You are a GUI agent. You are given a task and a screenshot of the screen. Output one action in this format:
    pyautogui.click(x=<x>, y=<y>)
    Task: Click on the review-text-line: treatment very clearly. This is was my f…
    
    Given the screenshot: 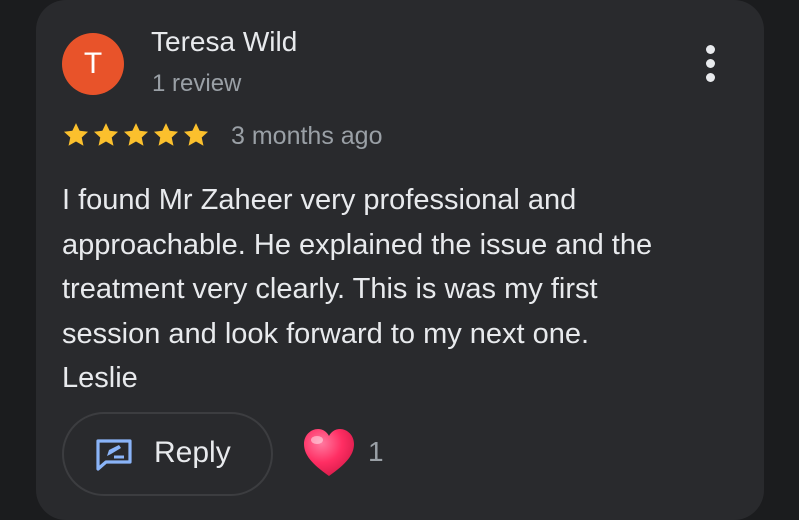 What is the action you would take?
    pyautogui.click(x=330, y=289)
    